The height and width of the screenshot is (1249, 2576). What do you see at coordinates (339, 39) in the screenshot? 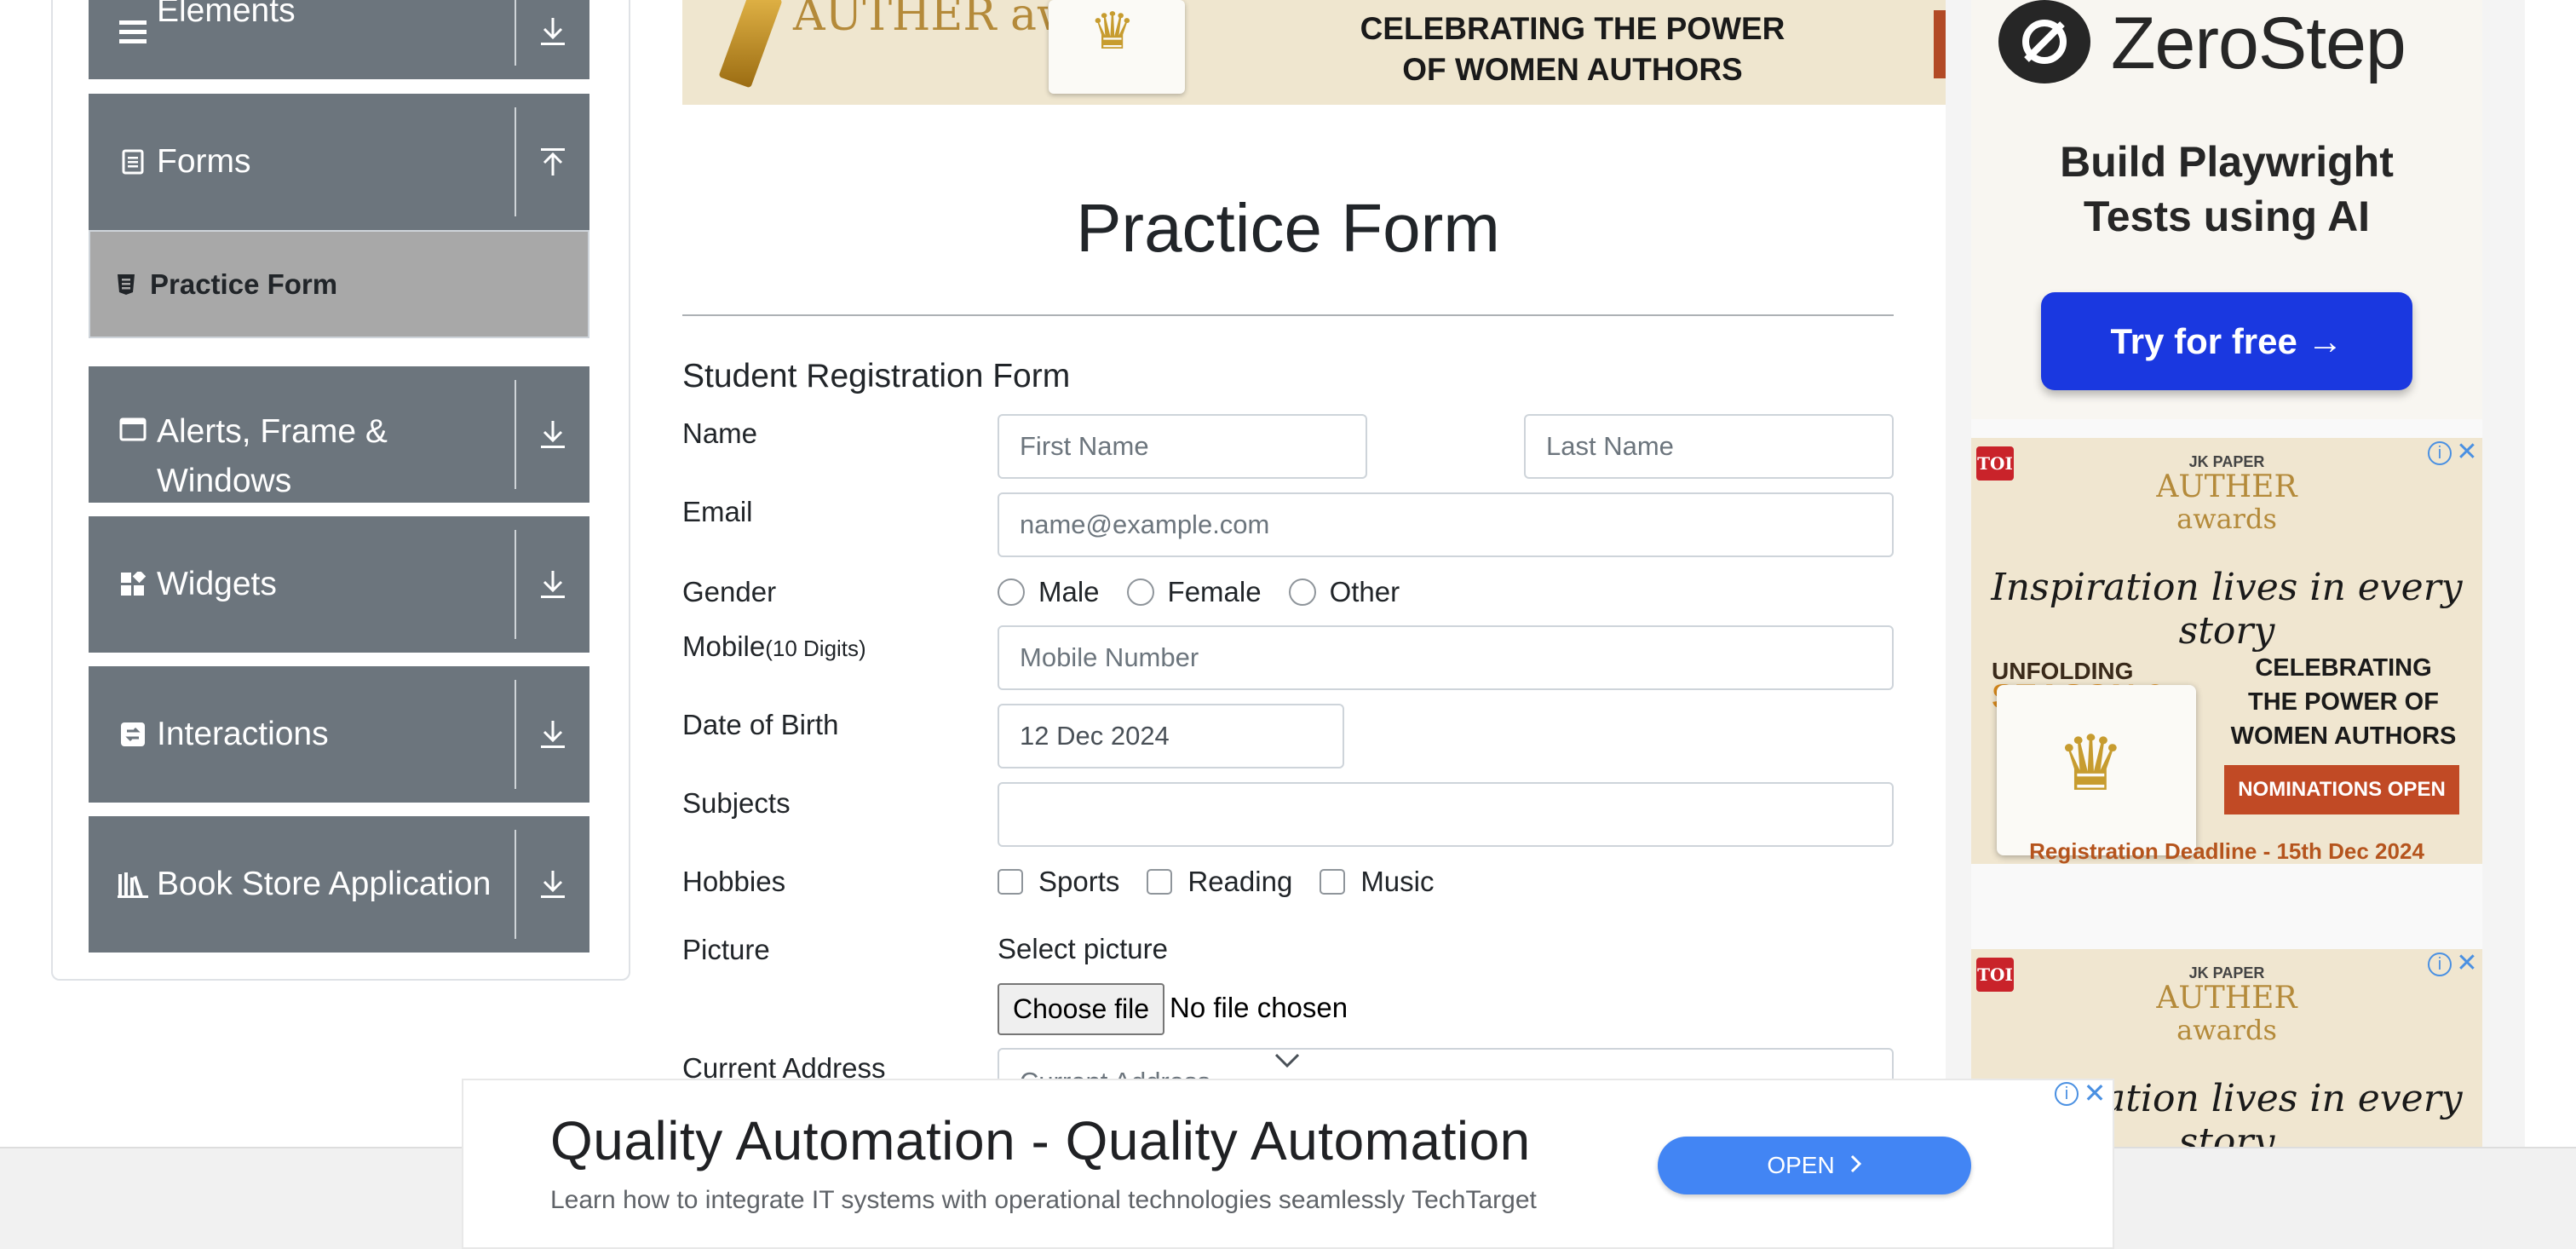
I see `sidebar-group-elements: Elements` at bounding box center [339, 39].